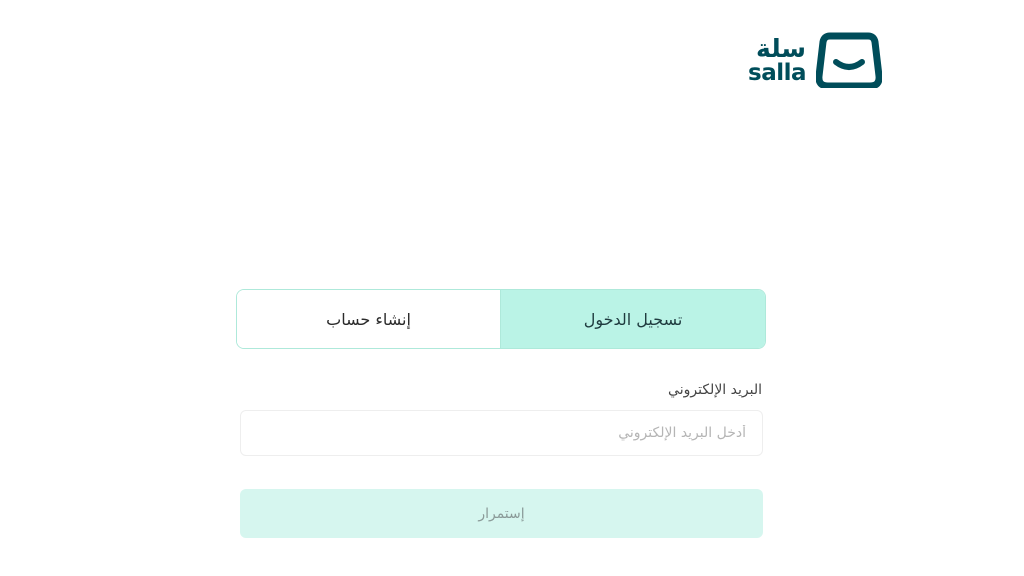  I want to click on logo-wordmark: سلة salla, so click(777, 60).